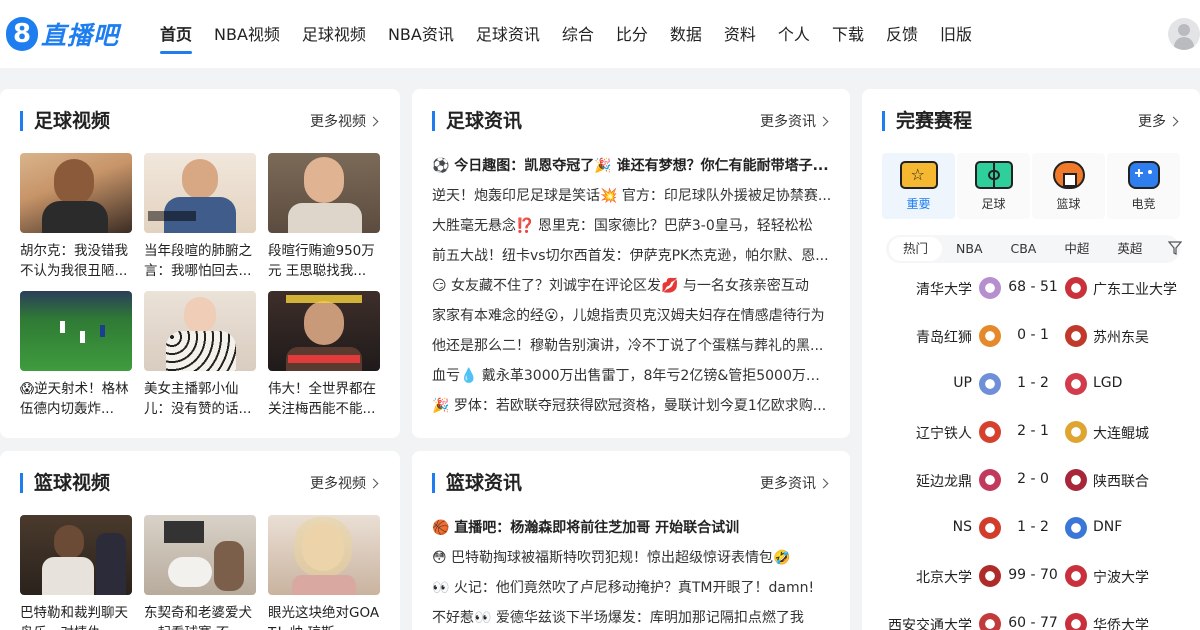 The image size is (1200, 630). What do you see at coordinates (969, 249) in the screenshot?
I see `league-tab-nba: NBA` at bounding box center [969, 249].